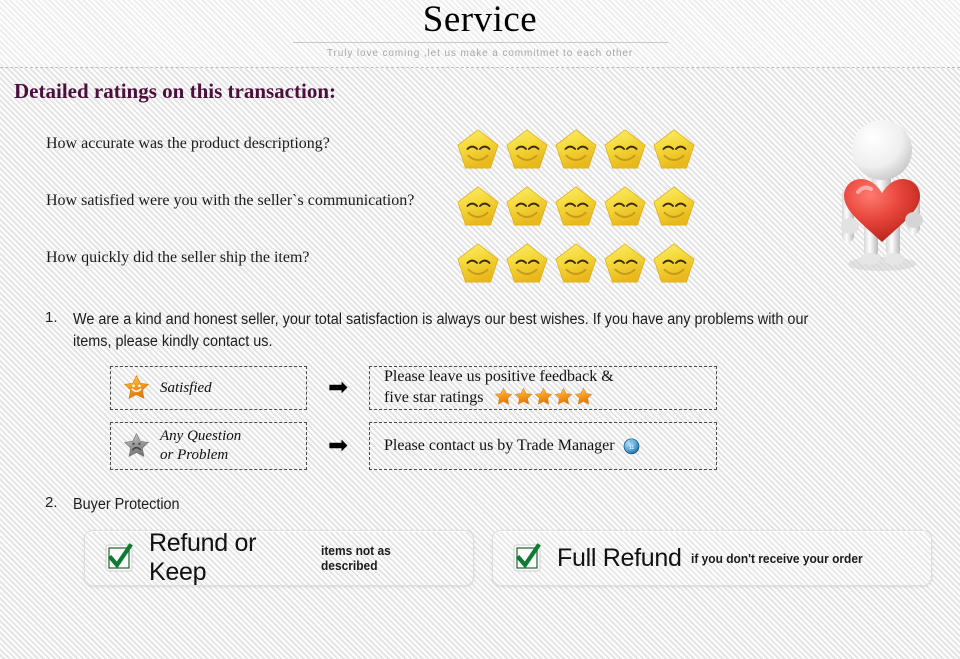 The image size is (960, 659). What do you see at coordinates (499, 376) in the screenshot?
I see `flow-result-line1: Please leave us positive feedback &` at bounding box center [499, 376].